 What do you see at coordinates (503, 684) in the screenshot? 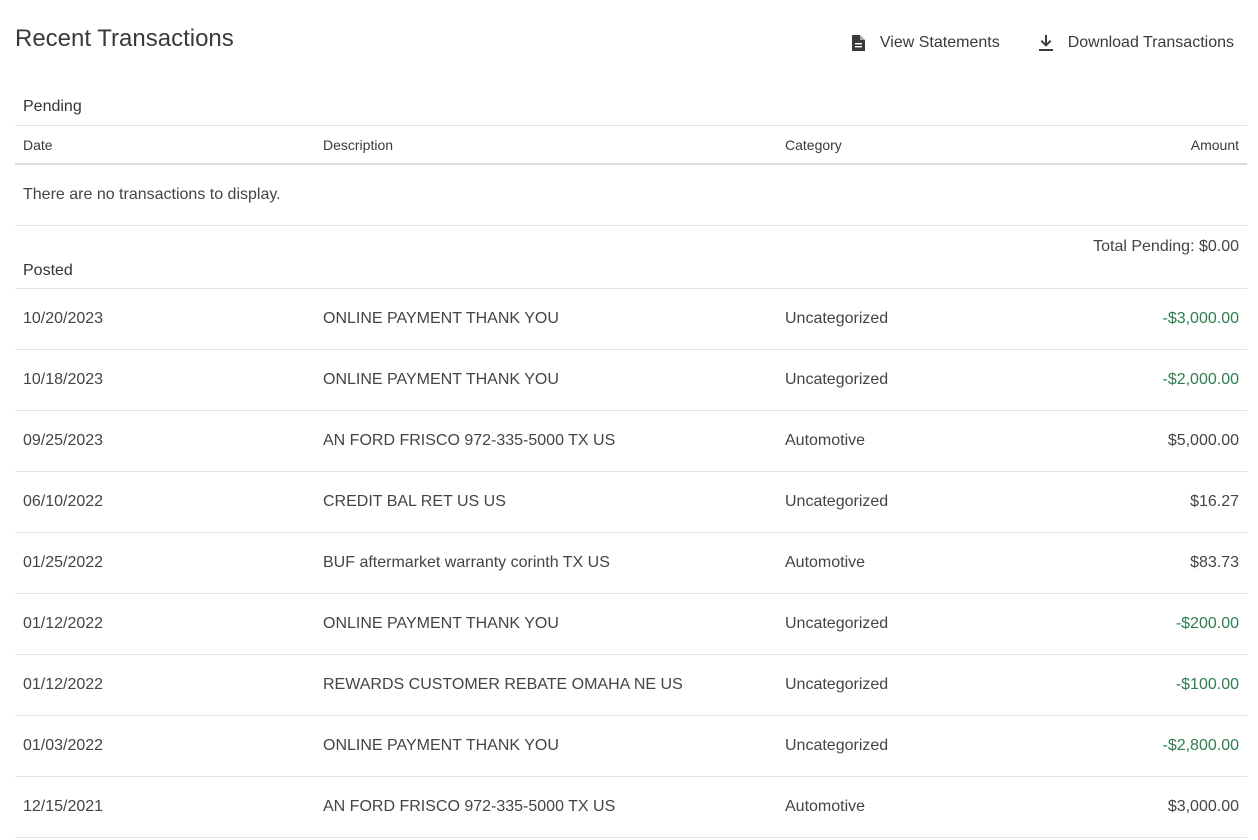
I see `row-description: REWARDS CUSTOMER REBATE OMAHA NE US` at bounding box center [503, 684].